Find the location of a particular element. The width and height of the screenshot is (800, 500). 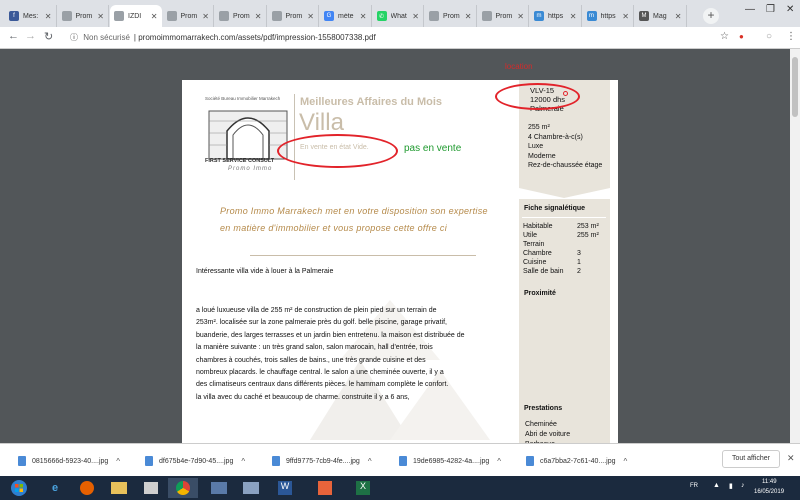

browser-tab: f Mes: ✕ is located at coordinates (31, 16).